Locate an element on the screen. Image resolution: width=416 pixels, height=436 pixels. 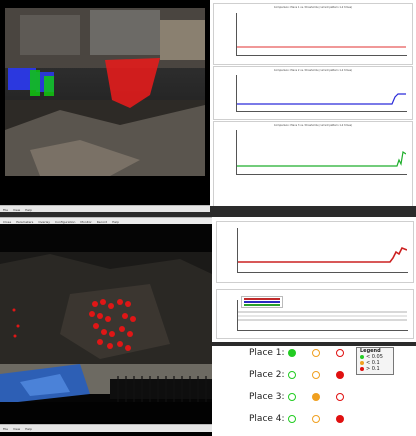
toolbar-record: Record is located at coordinates (102, 222).